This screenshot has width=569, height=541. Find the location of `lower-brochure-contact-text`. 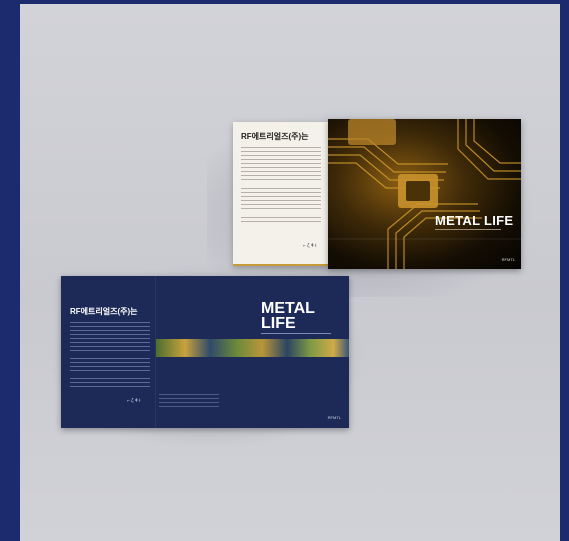

lower-brochure-contact-text is located at coordinates (189, 400).